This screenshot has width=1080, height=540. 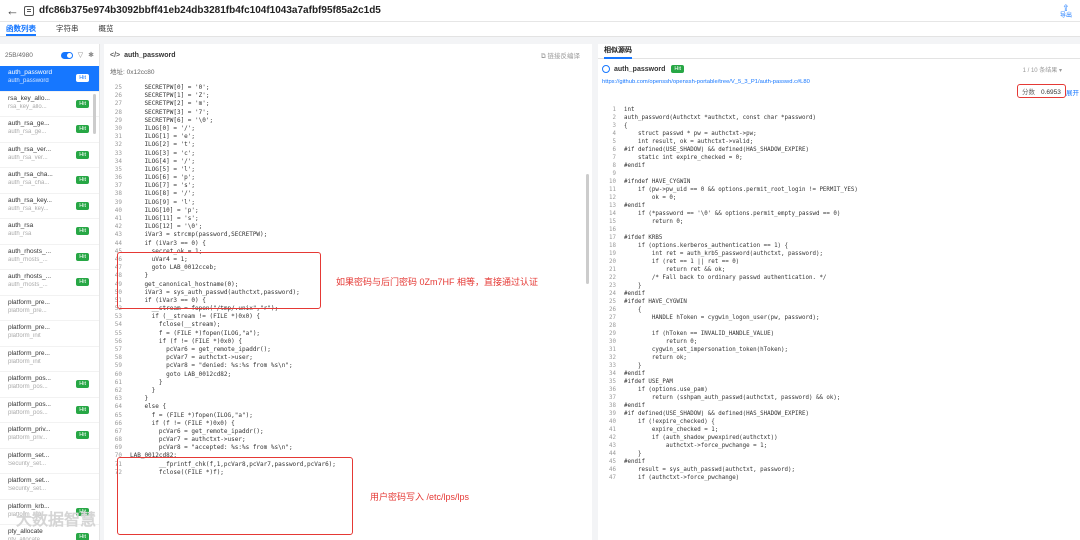 I want to click on function-list-item: auth_rsa_ver... auth_rsa_ver... Hit, so click(x=49, y=155).